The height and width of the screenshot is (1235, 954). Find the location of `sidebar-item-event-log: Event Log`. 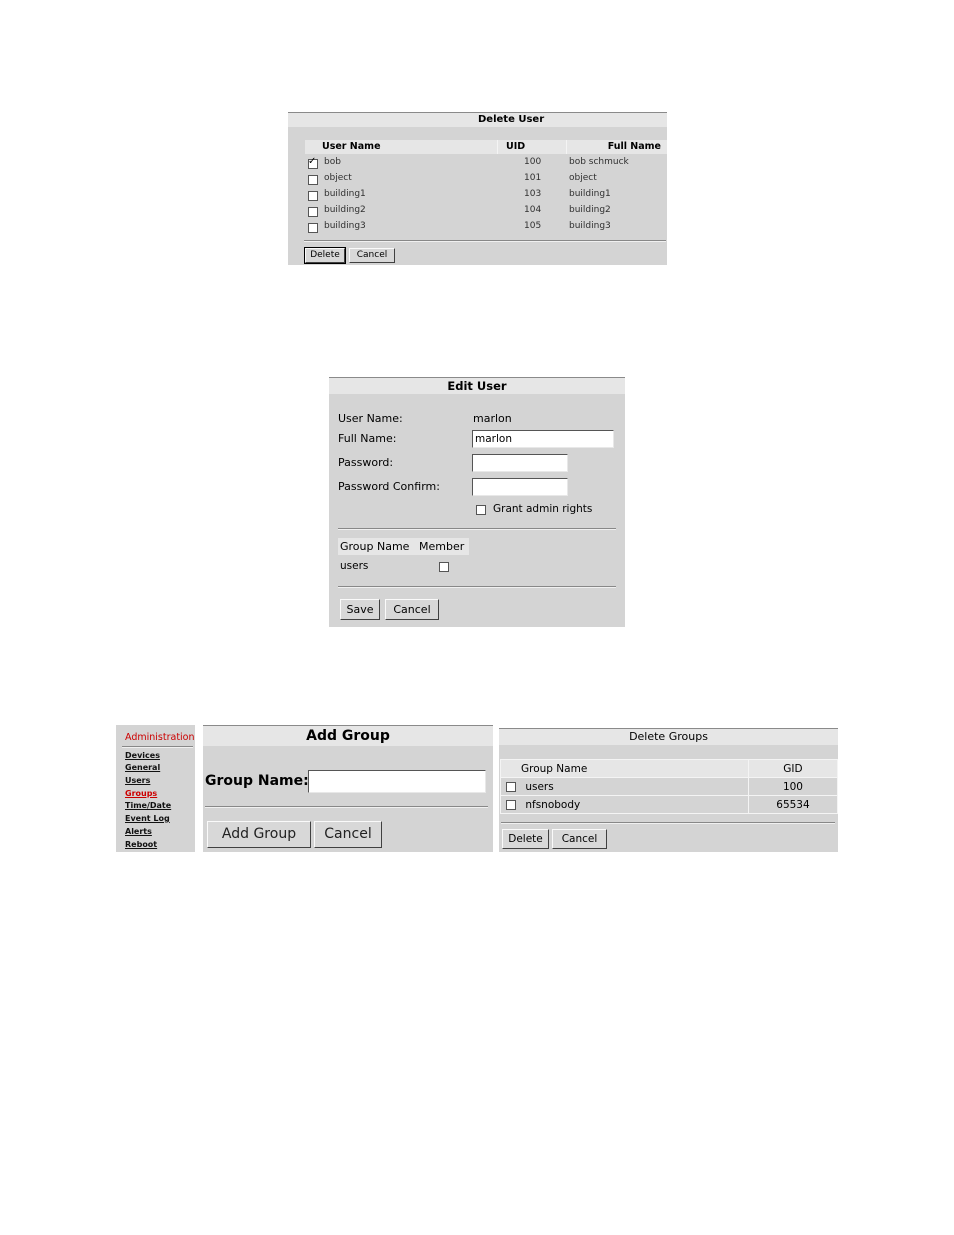

sidebar-item-event-log: Event Log is located at coordinates (147, 818).